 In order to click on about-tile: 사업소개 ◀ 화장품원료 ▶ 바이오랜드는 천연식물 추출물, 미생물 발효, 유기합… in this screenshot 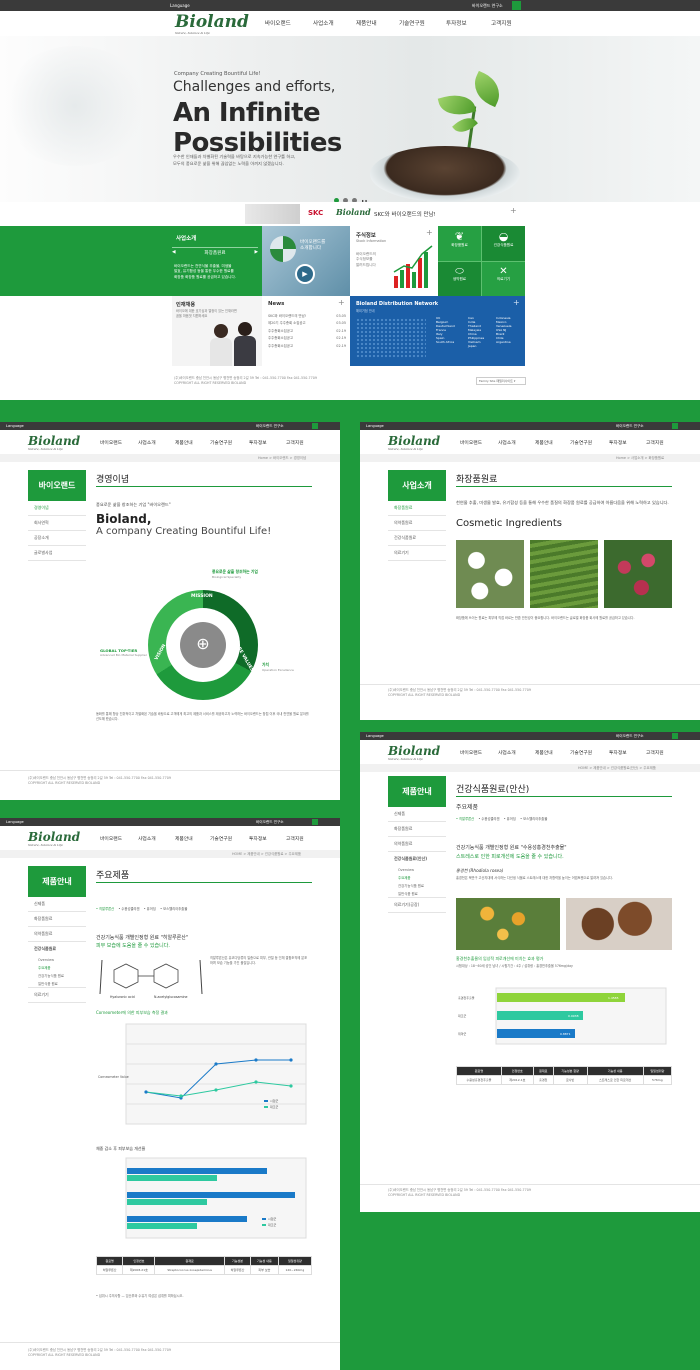, I will do `click(131, 261)`.